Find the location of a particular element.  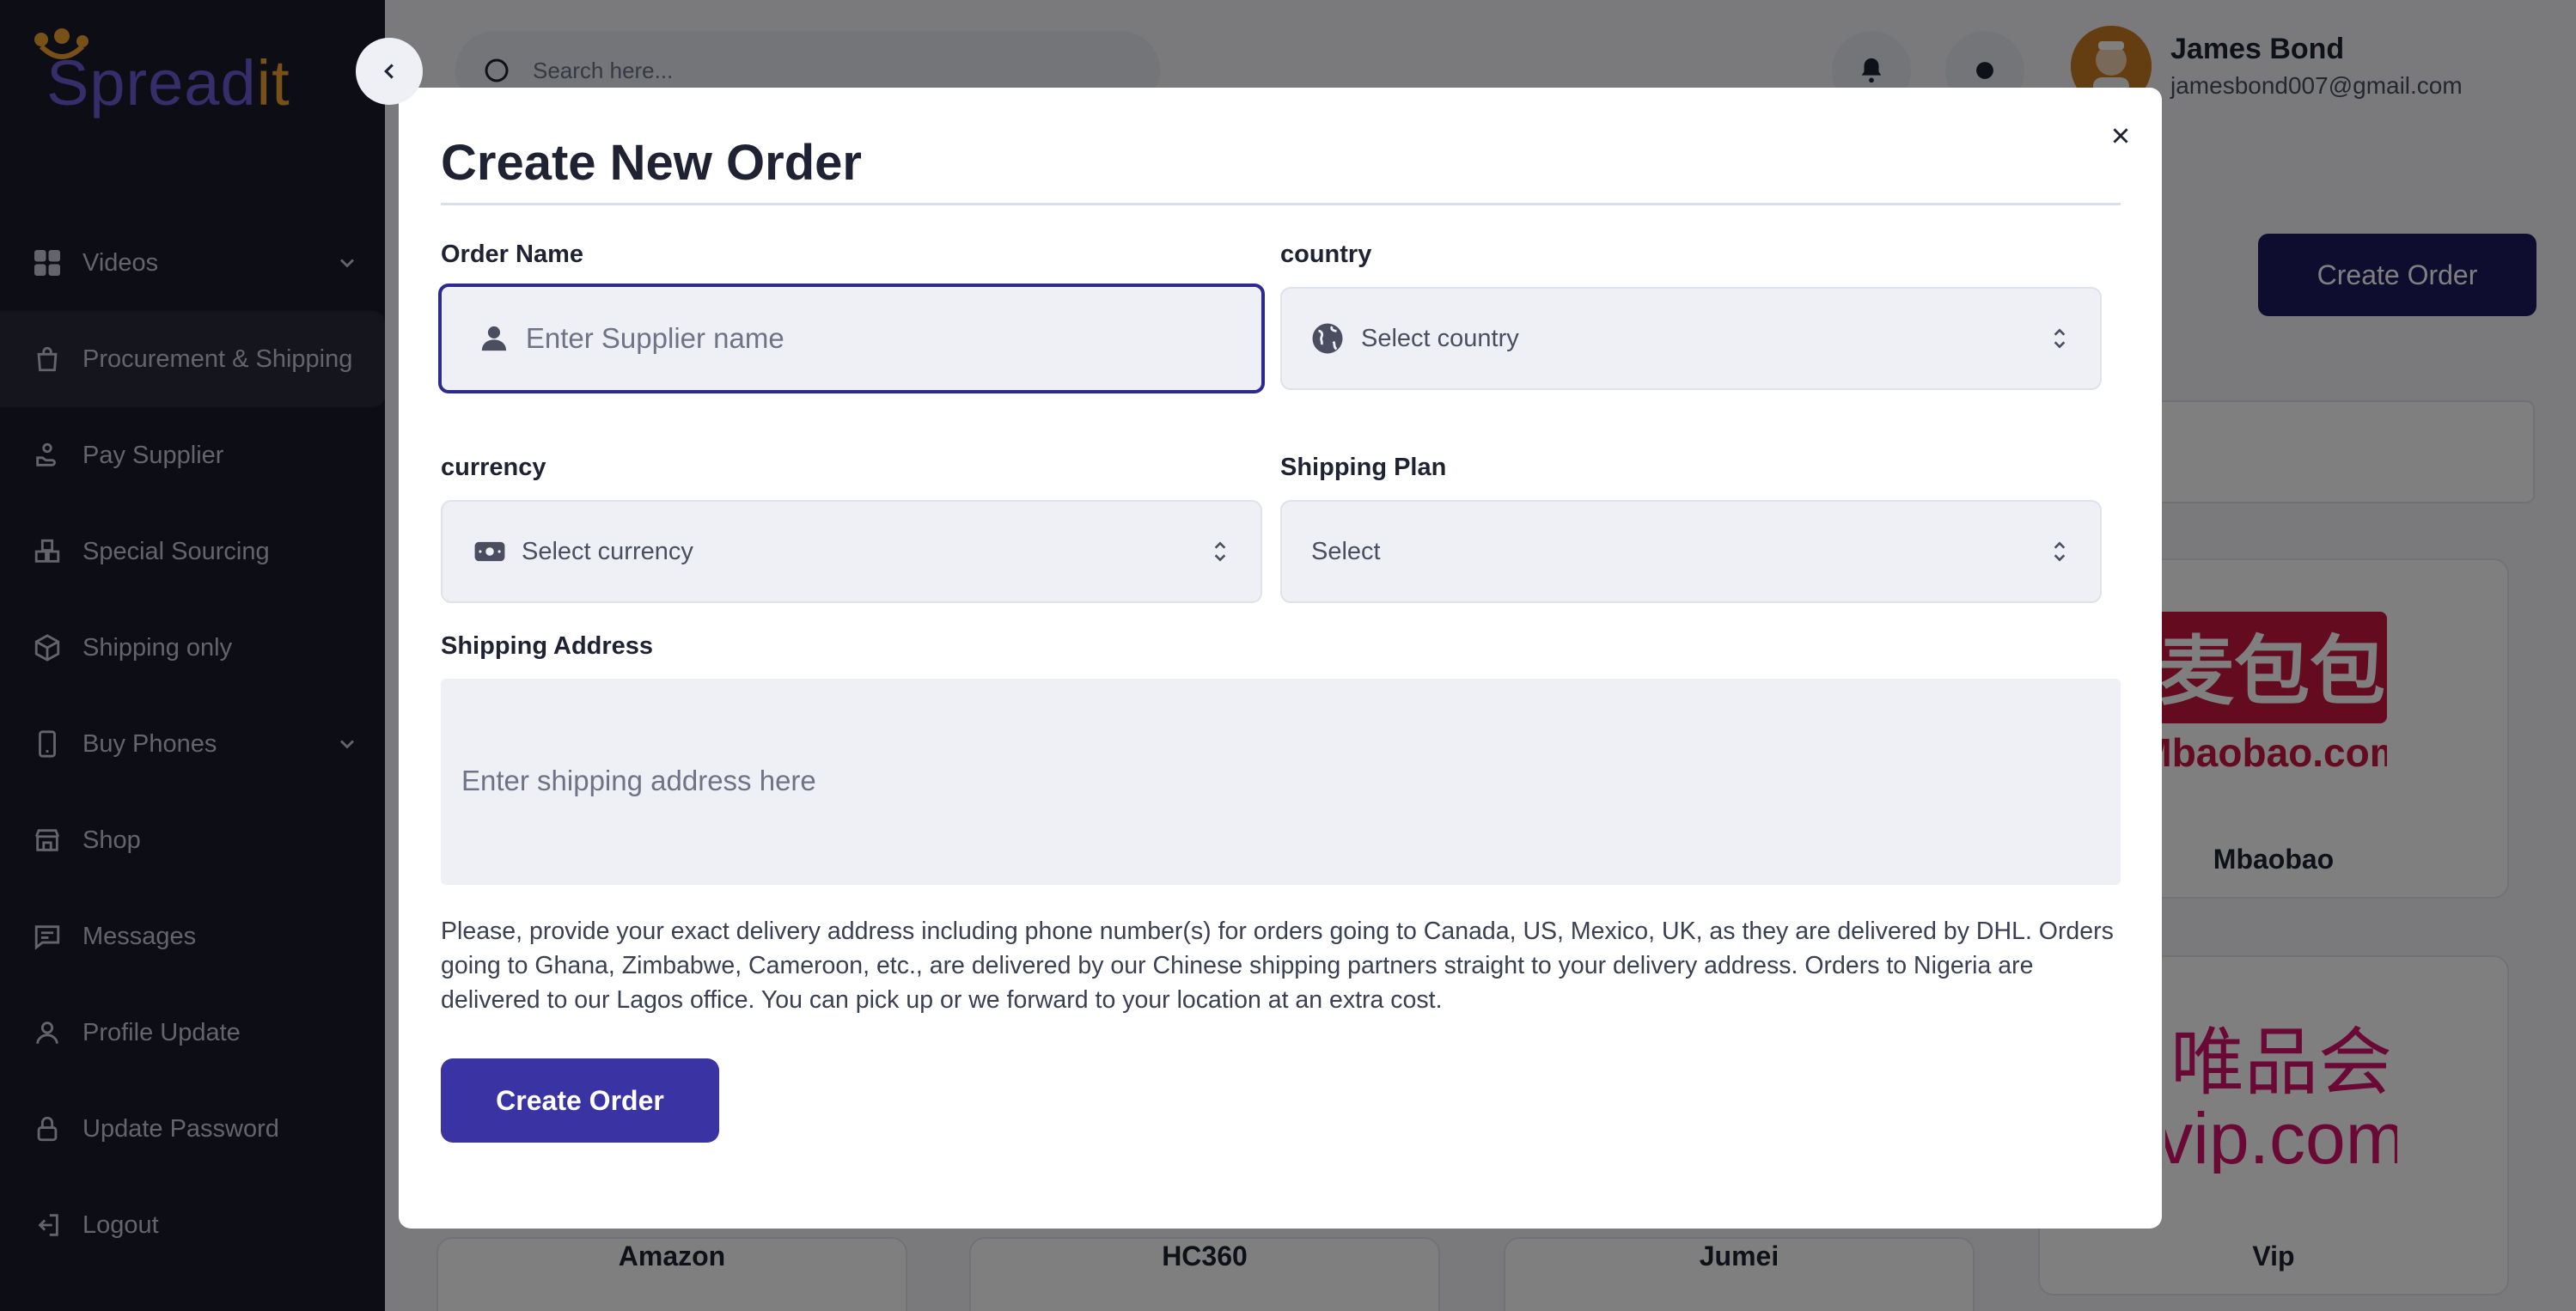

sidebar-collapse-button is located at coordinates (389, 71).